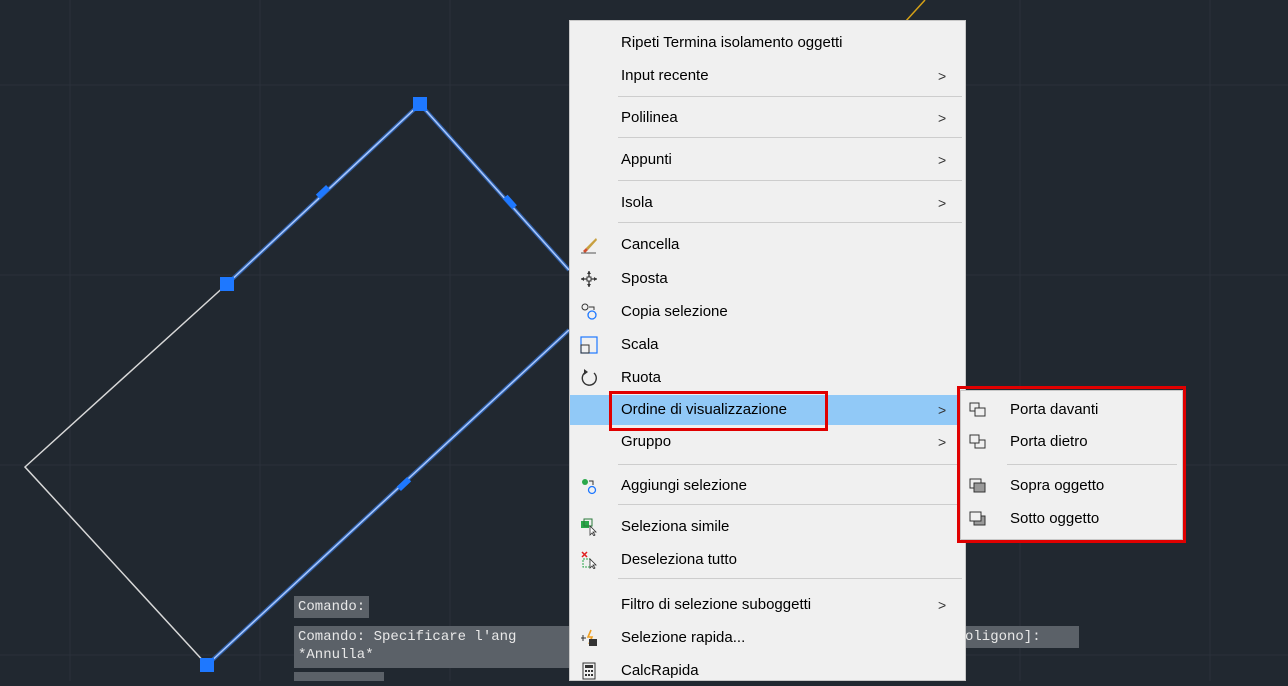  I want to click on menu-item-copia-selezione: Copia selezione, so click(767, 312).